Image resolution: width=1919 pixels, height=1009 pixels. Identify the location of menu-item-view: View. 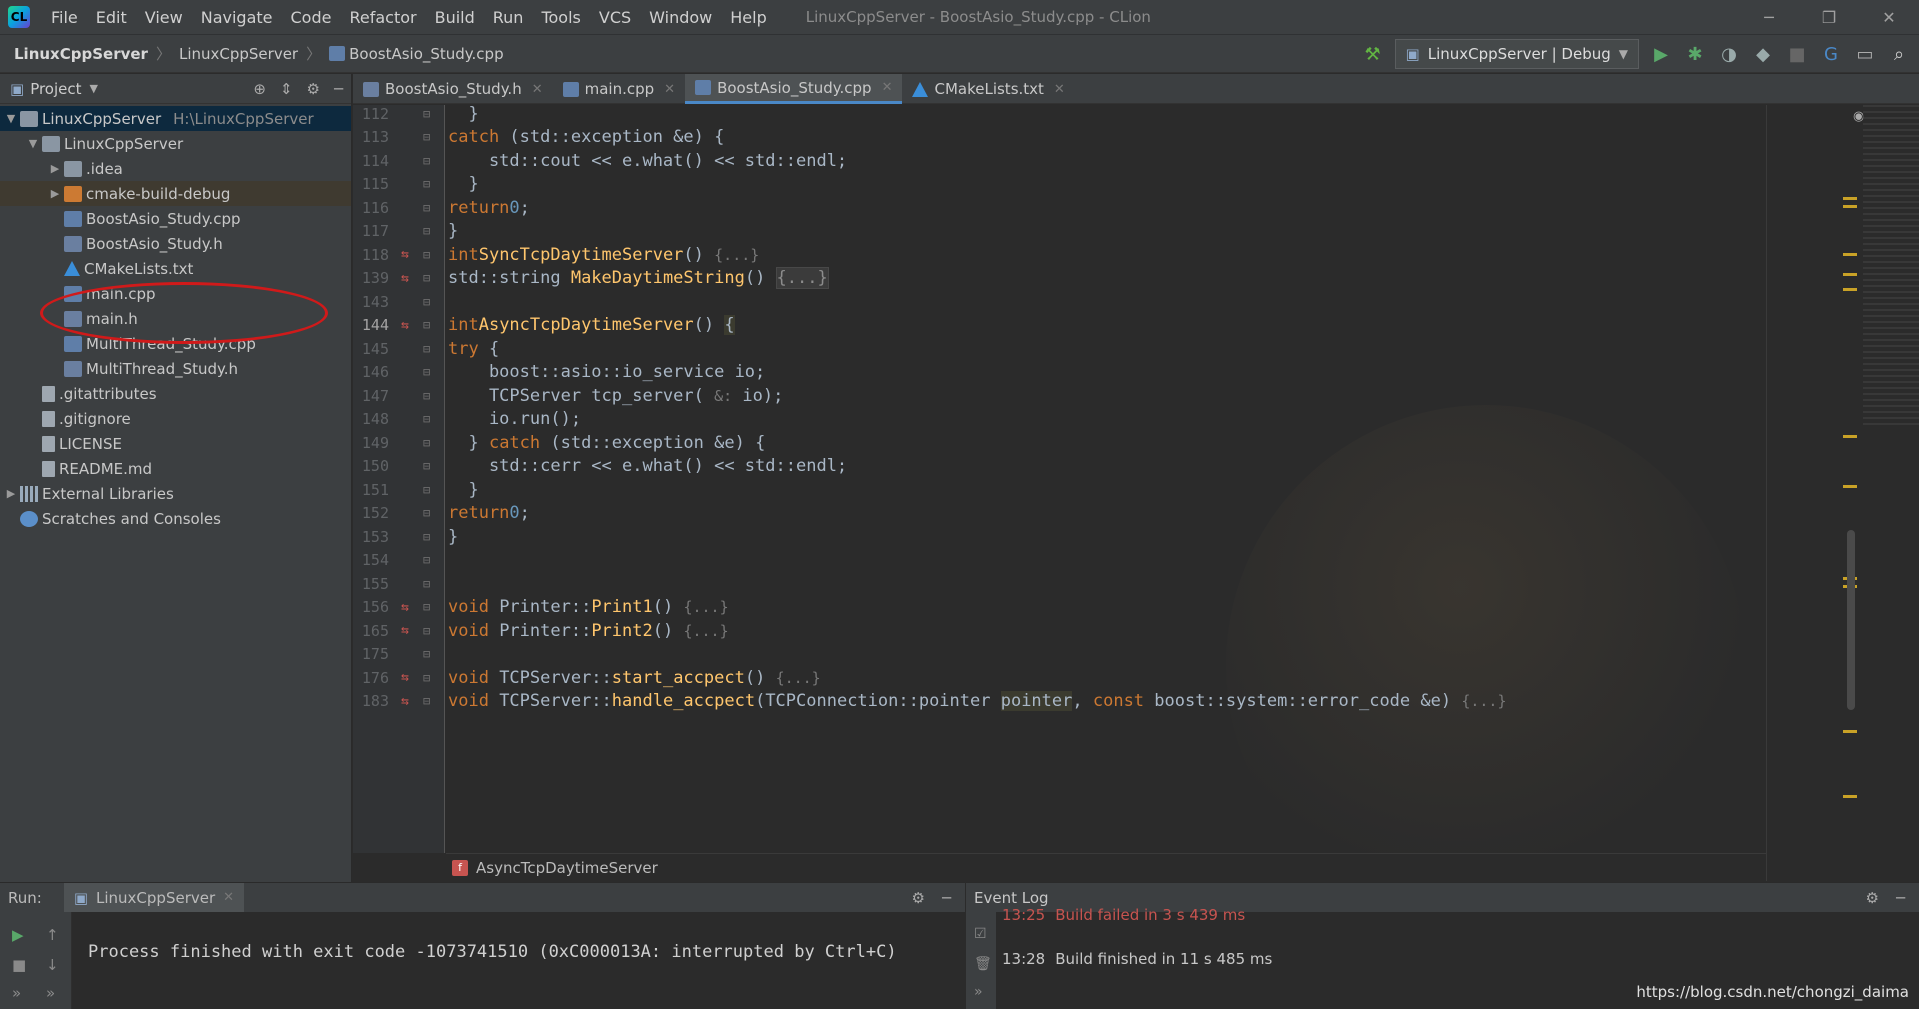
(164, 17).